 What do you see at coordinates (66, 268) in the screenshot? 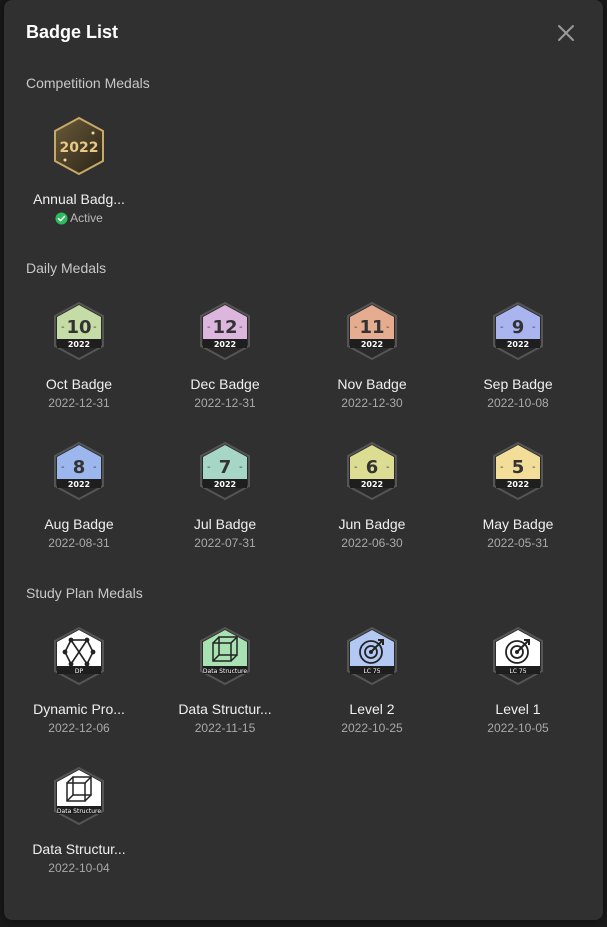
I see `section-daily-medals: Daily Medals` at bounding box center [66, 268].